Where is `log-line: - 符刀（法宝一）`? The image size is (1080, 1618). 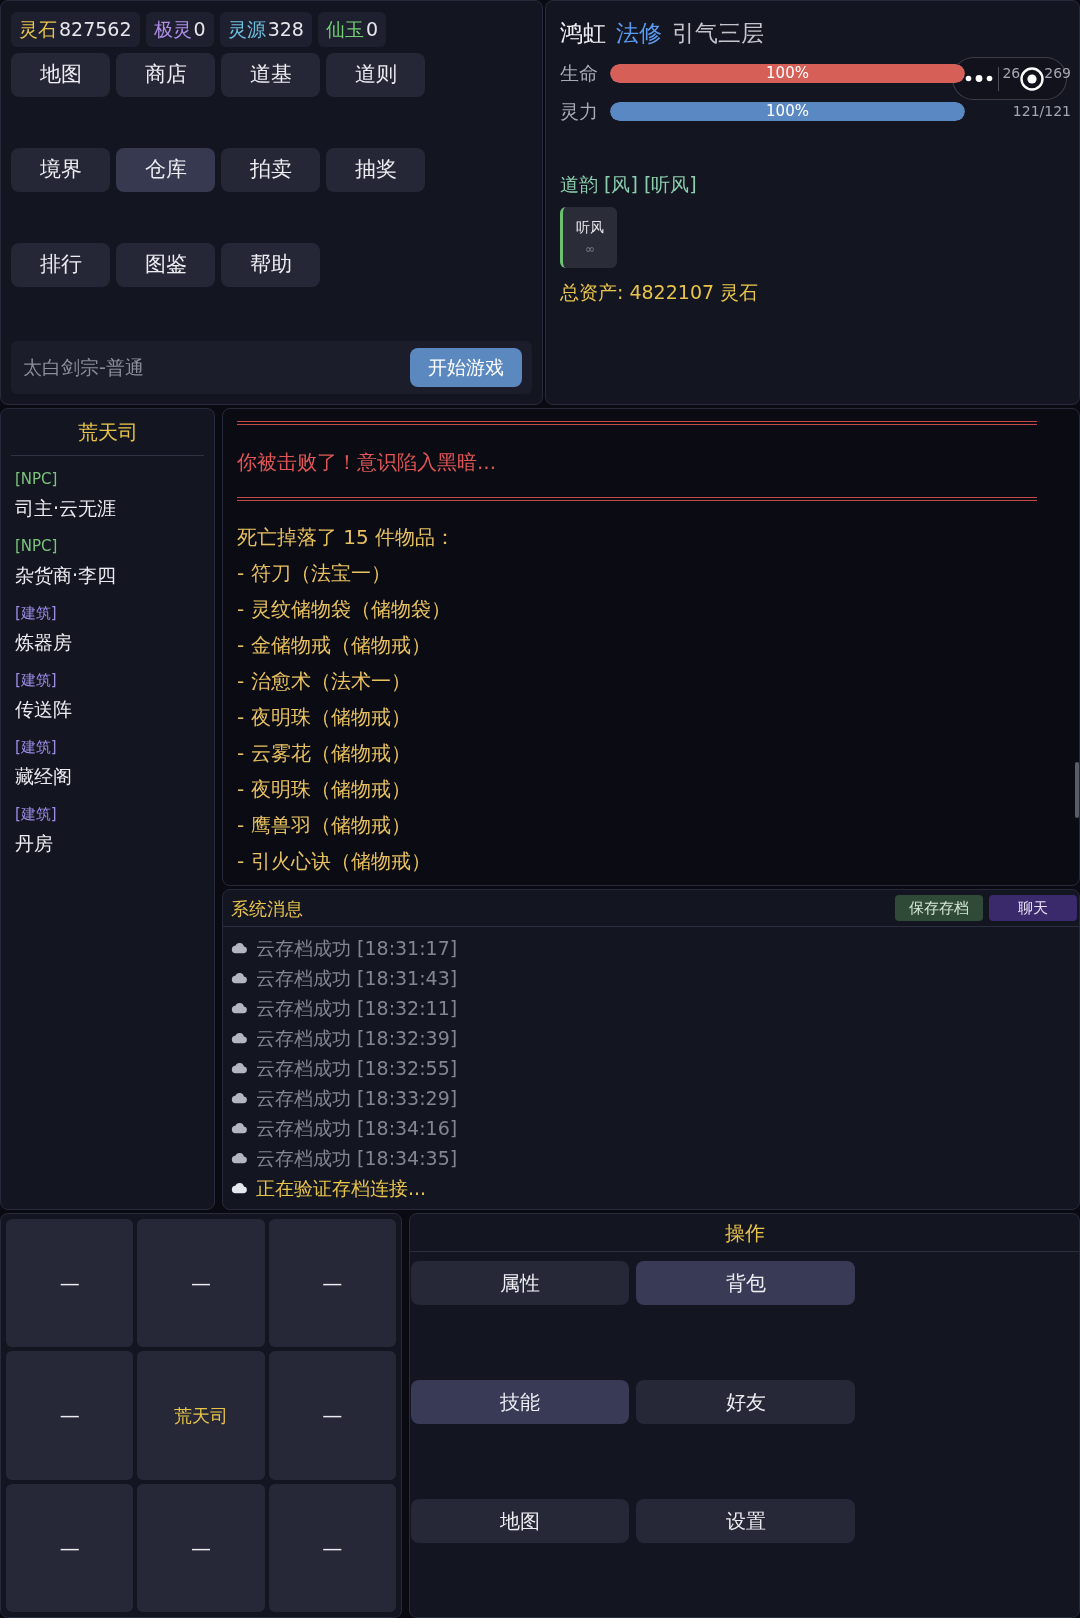
log-line: - 符刀（法宝一） is located at coordinates (314, 573).